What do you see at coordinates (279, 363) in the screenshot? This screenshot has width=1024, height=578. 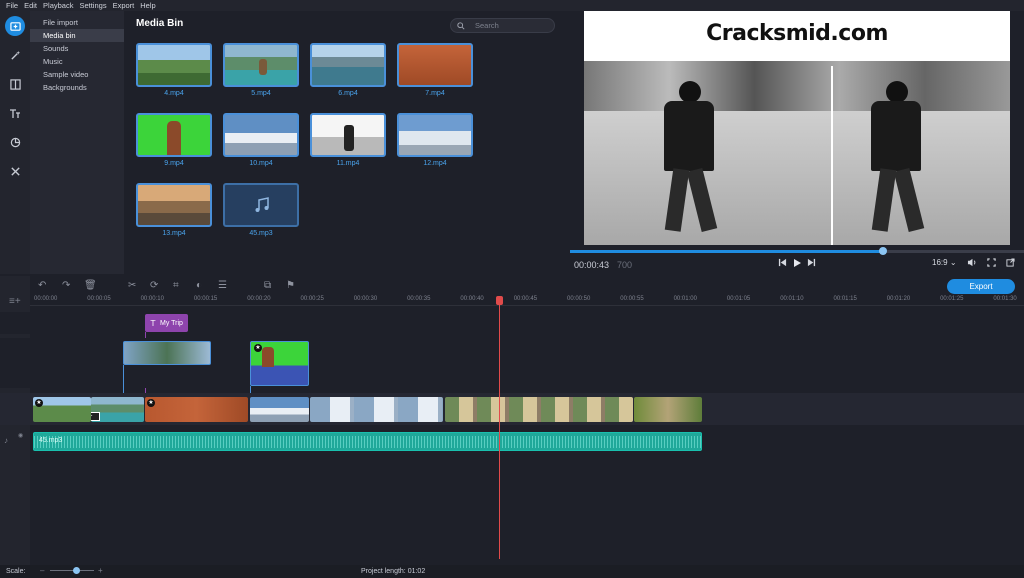 I see `overlay-clip-greenscreen: ★` at bounding box center [279, 363].